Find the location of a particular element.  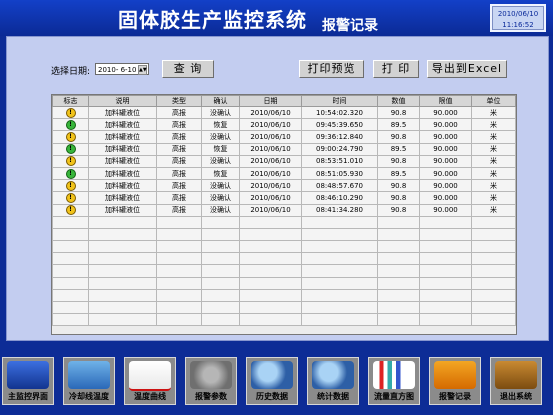

title-bar: 固体胶生产监控系统 报警记录 2010/06/10 11:16:52 is located at coordinates (276, 18).